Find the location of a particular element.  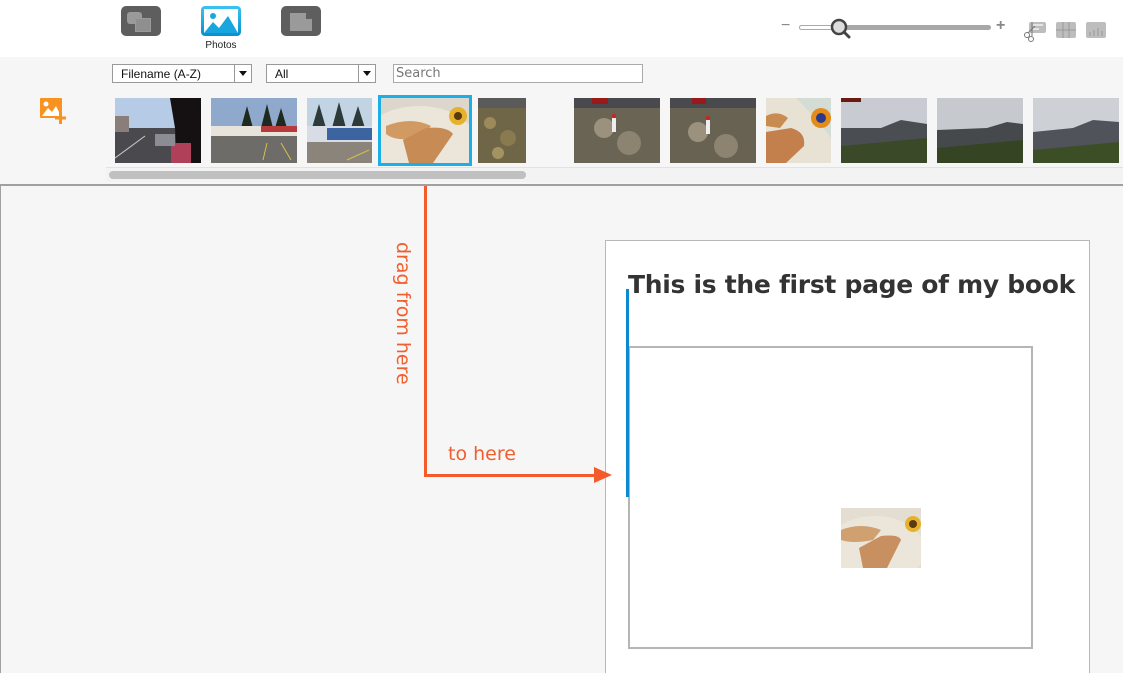

add-photo-icon is located at coordinates (54, 111).